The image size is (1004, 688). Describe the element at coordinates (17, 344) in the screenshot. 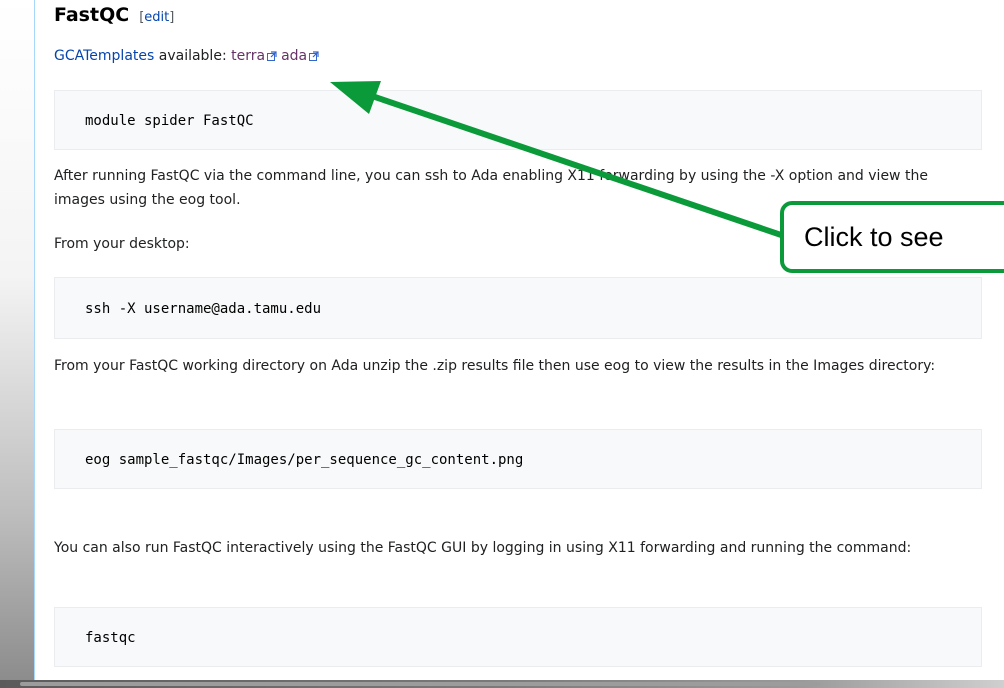

I see `window-left-edge` at that location.